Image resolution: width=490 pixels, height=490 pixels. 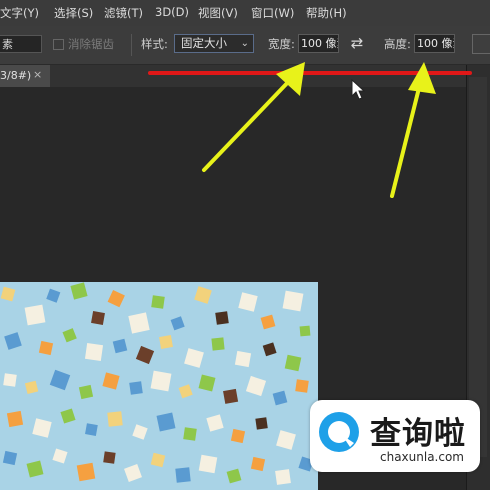 What do you see at coordinates (422, 457) in the screenshot?
I see `watermark-url: chaxunla.com` at bounding box center [422, 457].